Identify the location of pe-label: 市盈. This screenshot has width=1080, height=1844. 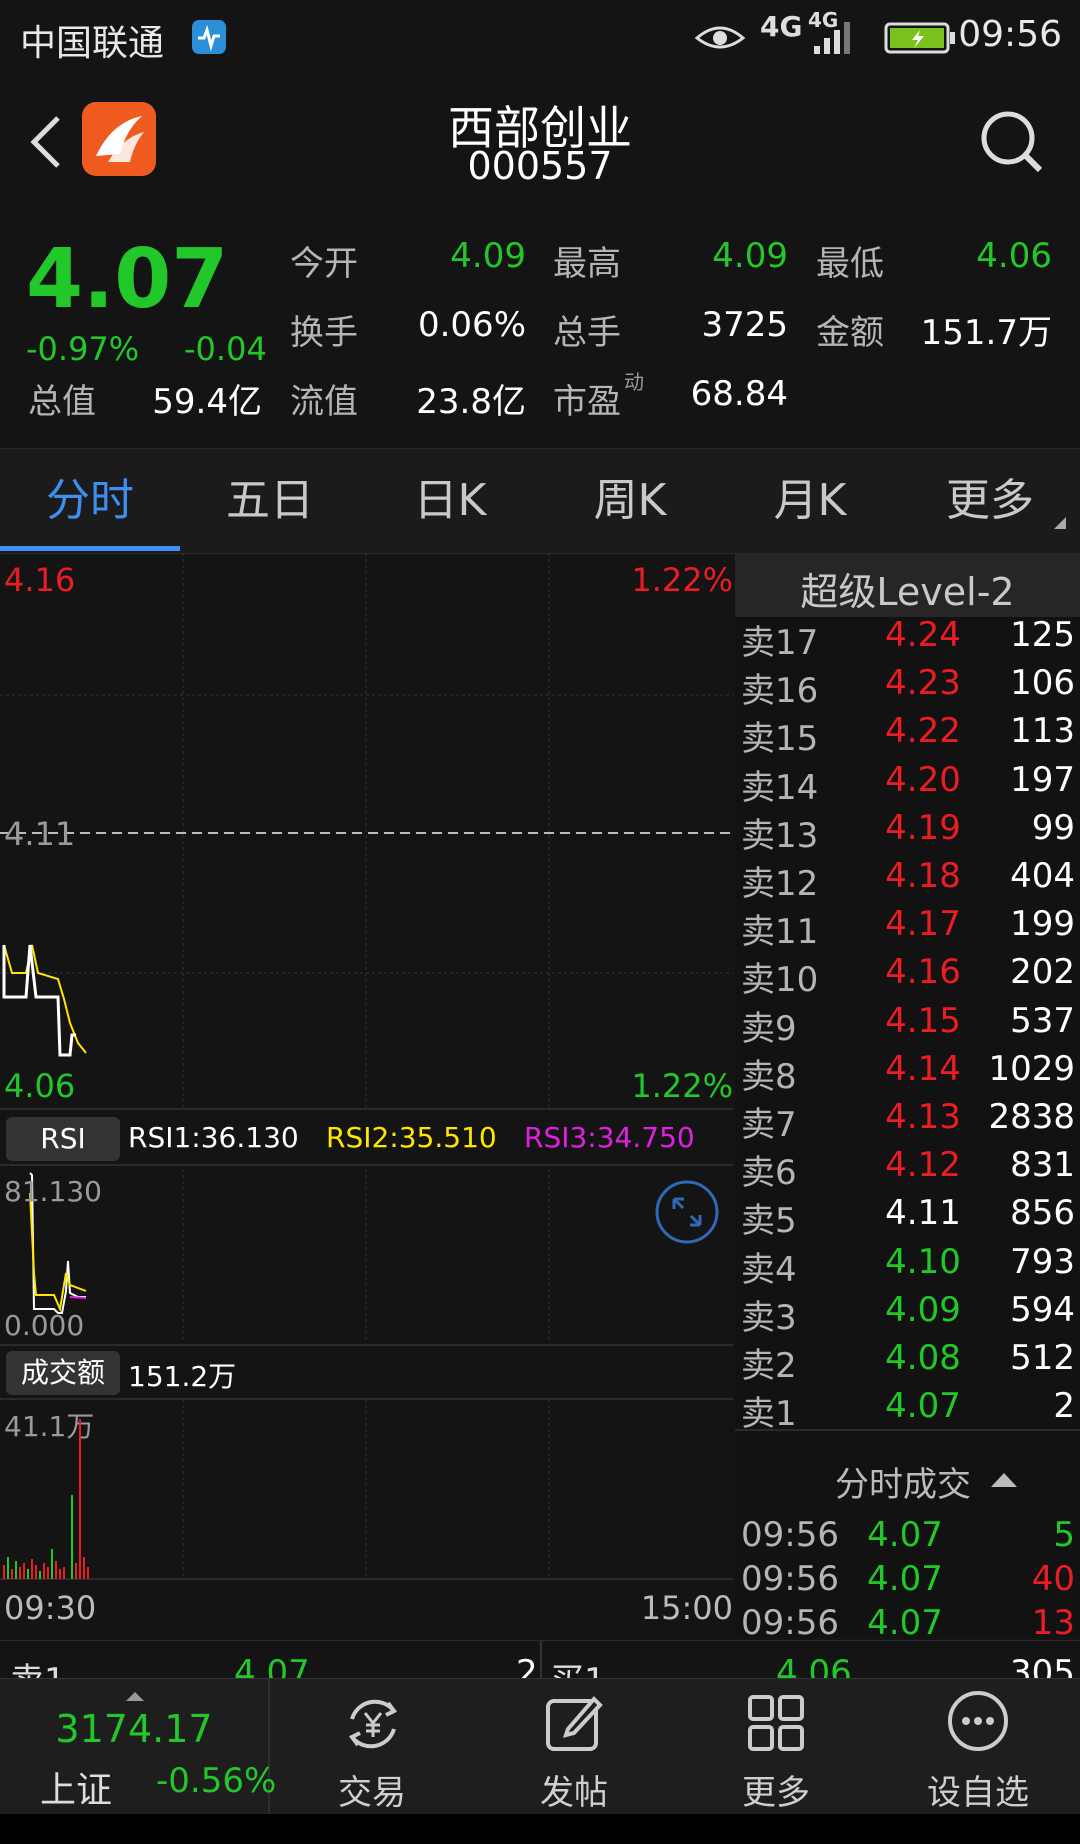
(587, 402).